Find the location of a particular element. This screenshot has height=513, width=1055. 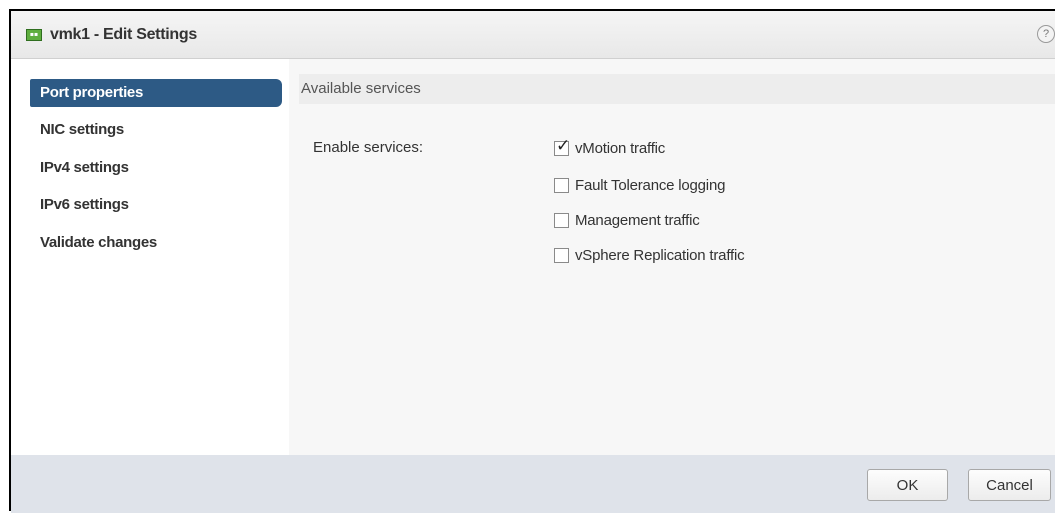

checkmark-icon: ✓ is located at coordinates (563, 145).